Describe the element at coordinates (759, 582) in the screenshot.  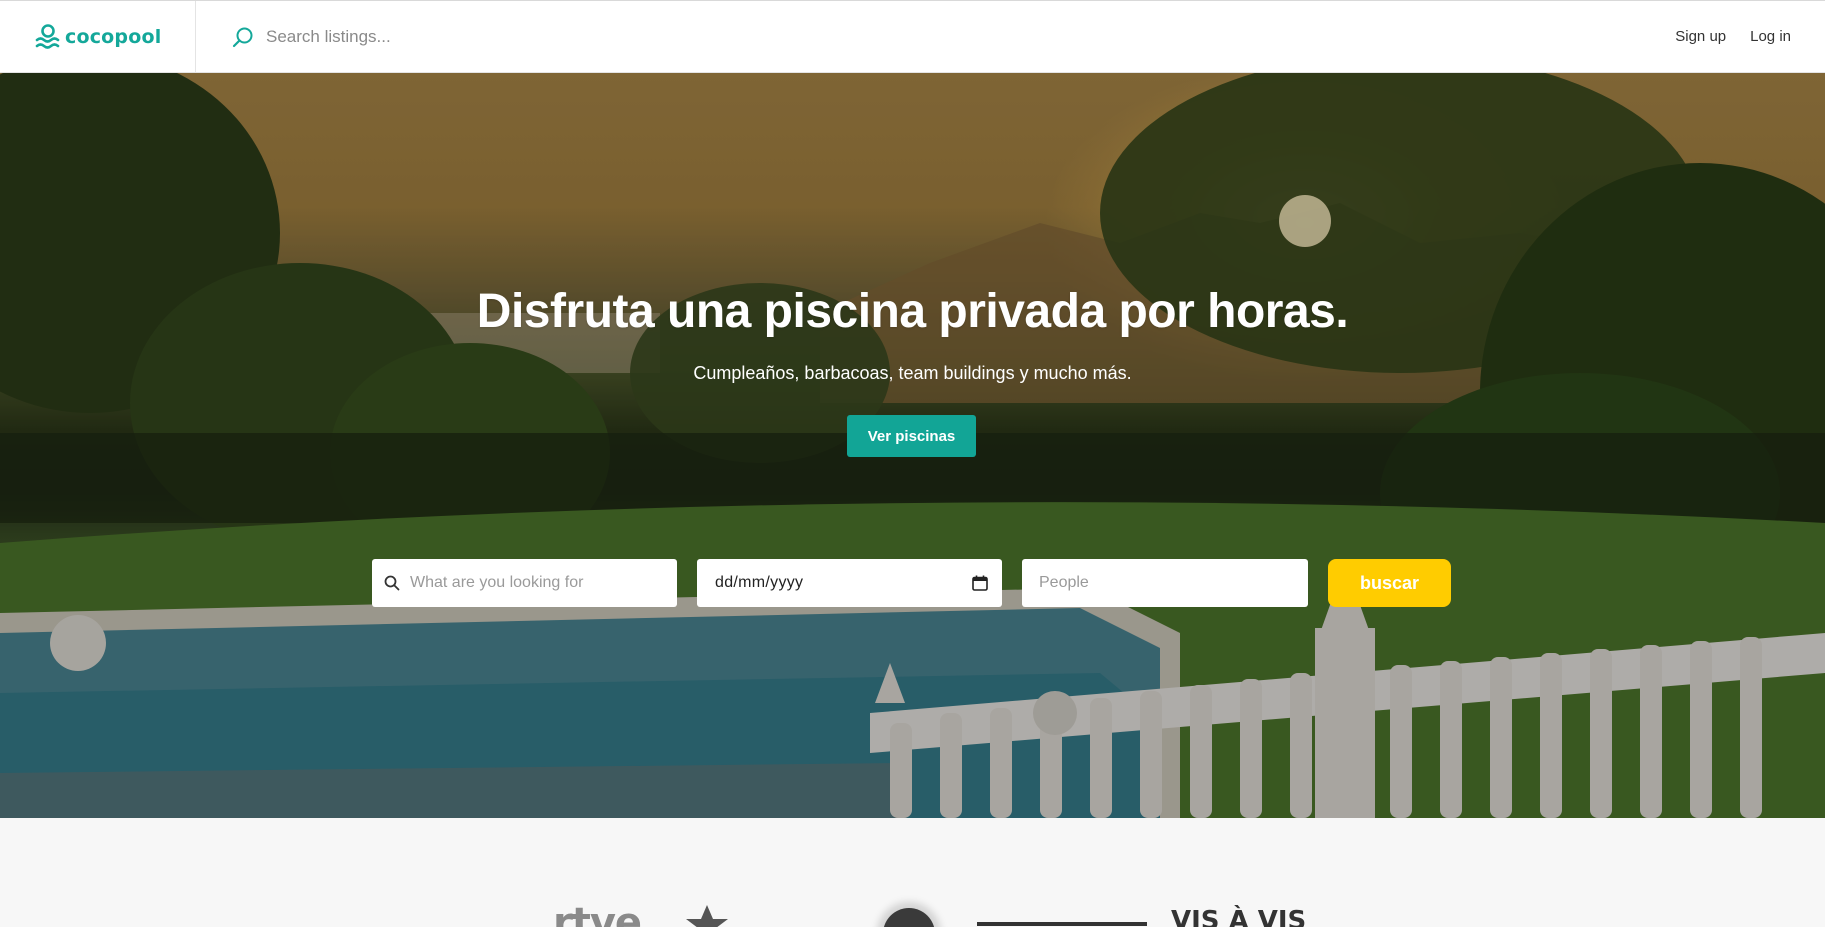
I see `date-input-value: dd/mm/yyyy` at that location.